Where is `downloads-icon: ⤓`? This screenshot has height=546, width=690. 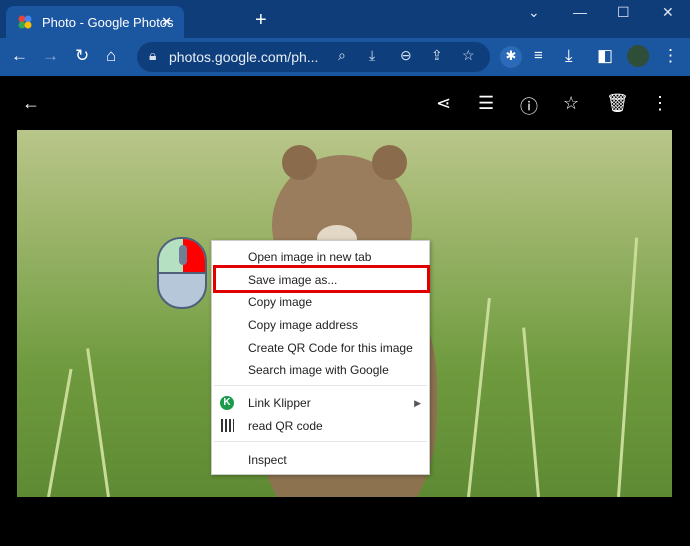 downloads-icon: ⤓ is located at coordinates (569, 56).